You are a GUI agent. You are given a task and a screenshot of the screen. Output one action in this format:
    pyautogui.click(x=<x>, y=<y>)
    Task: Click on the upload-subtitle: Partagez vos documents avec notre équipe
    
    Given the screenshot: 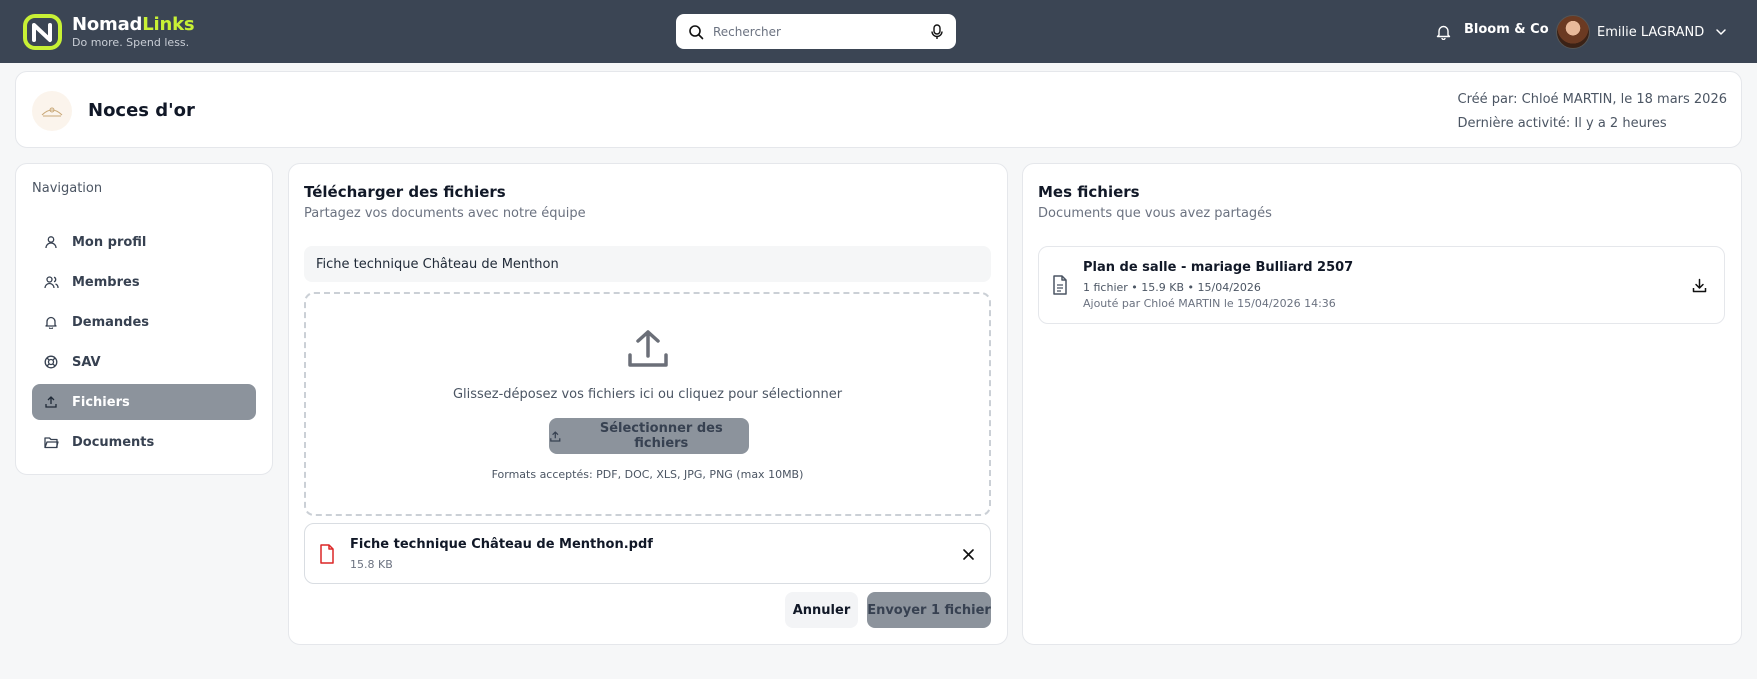 What is the action you would take?
    pyautogui.click(x=445, y=213)
    